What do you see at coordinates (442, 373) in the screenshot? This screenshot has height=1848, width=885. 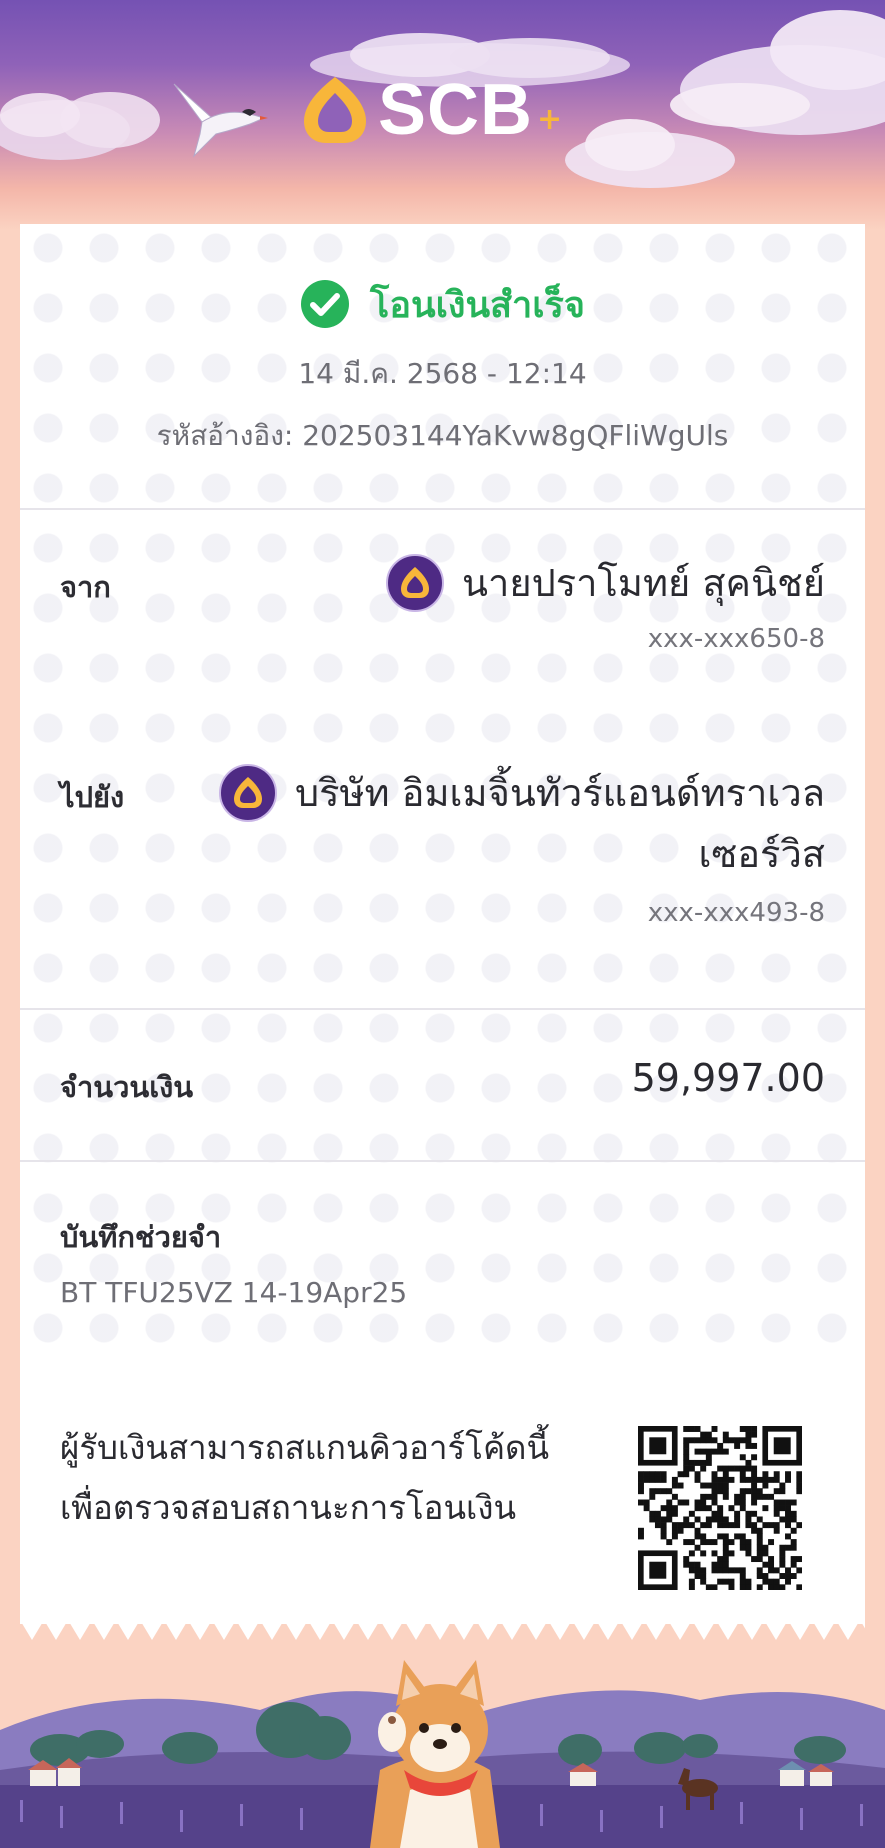 I see `transaction-datetime: 14 มี.ค. 2568 - 12:14` at bounding box center [442, 373].